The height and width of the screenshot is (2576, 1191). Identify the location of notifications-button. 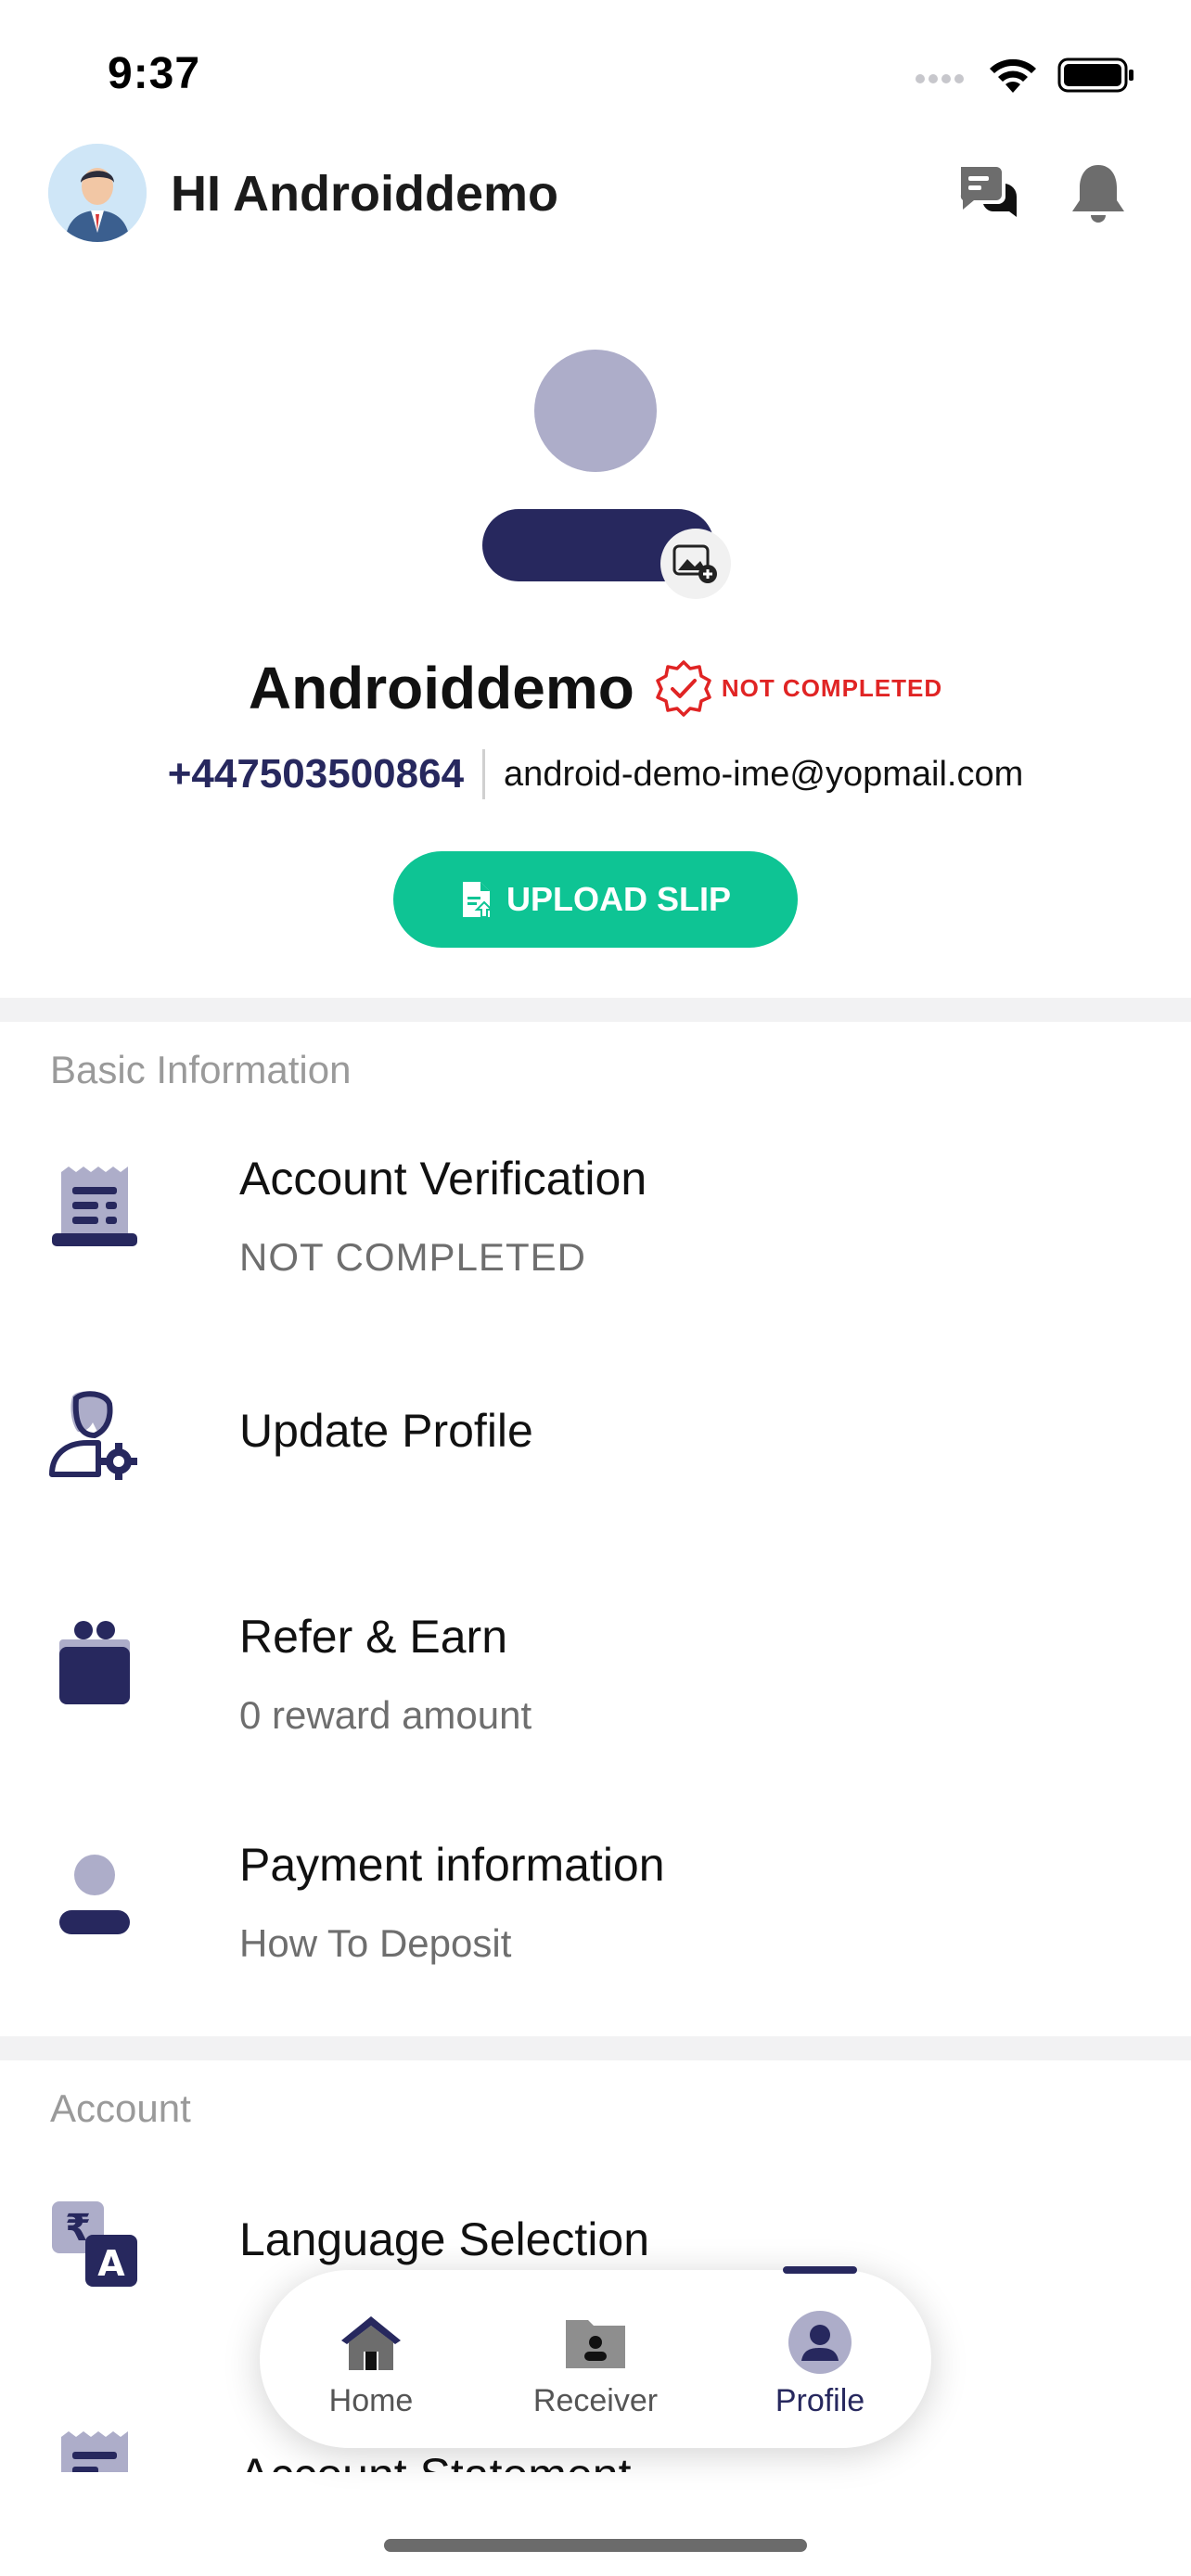
(1099, 192).